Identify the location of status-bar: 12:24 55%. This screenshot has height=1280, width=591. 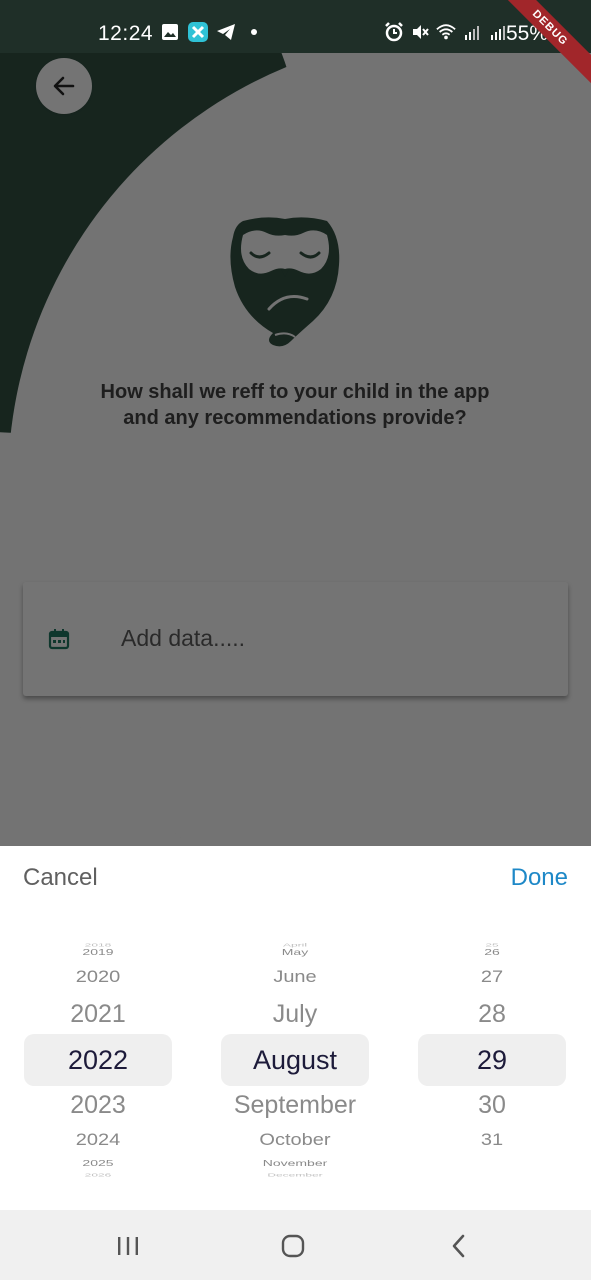
(295, 26).